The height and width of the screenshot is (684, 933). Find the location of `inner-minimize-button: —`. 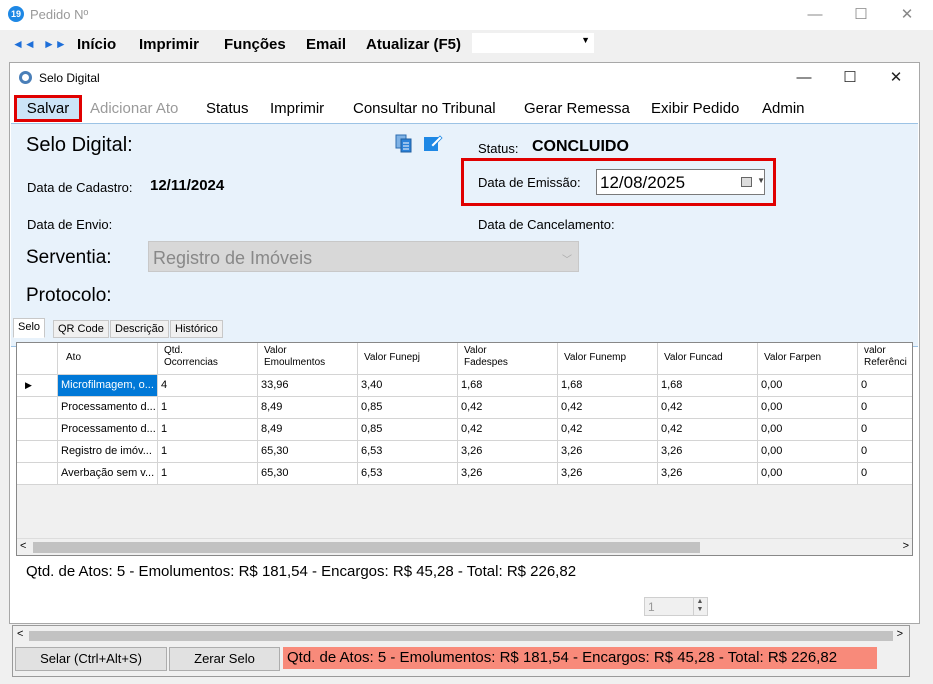

inner-minimize-button: — is located at coordinates (804, 78).